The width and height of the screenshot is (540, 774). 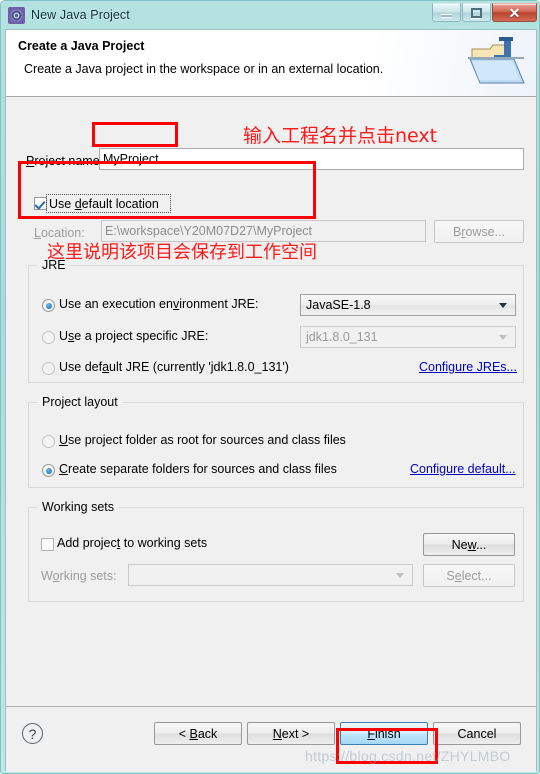 I want to click on location-label: Location:, so click(x=59, y=233).